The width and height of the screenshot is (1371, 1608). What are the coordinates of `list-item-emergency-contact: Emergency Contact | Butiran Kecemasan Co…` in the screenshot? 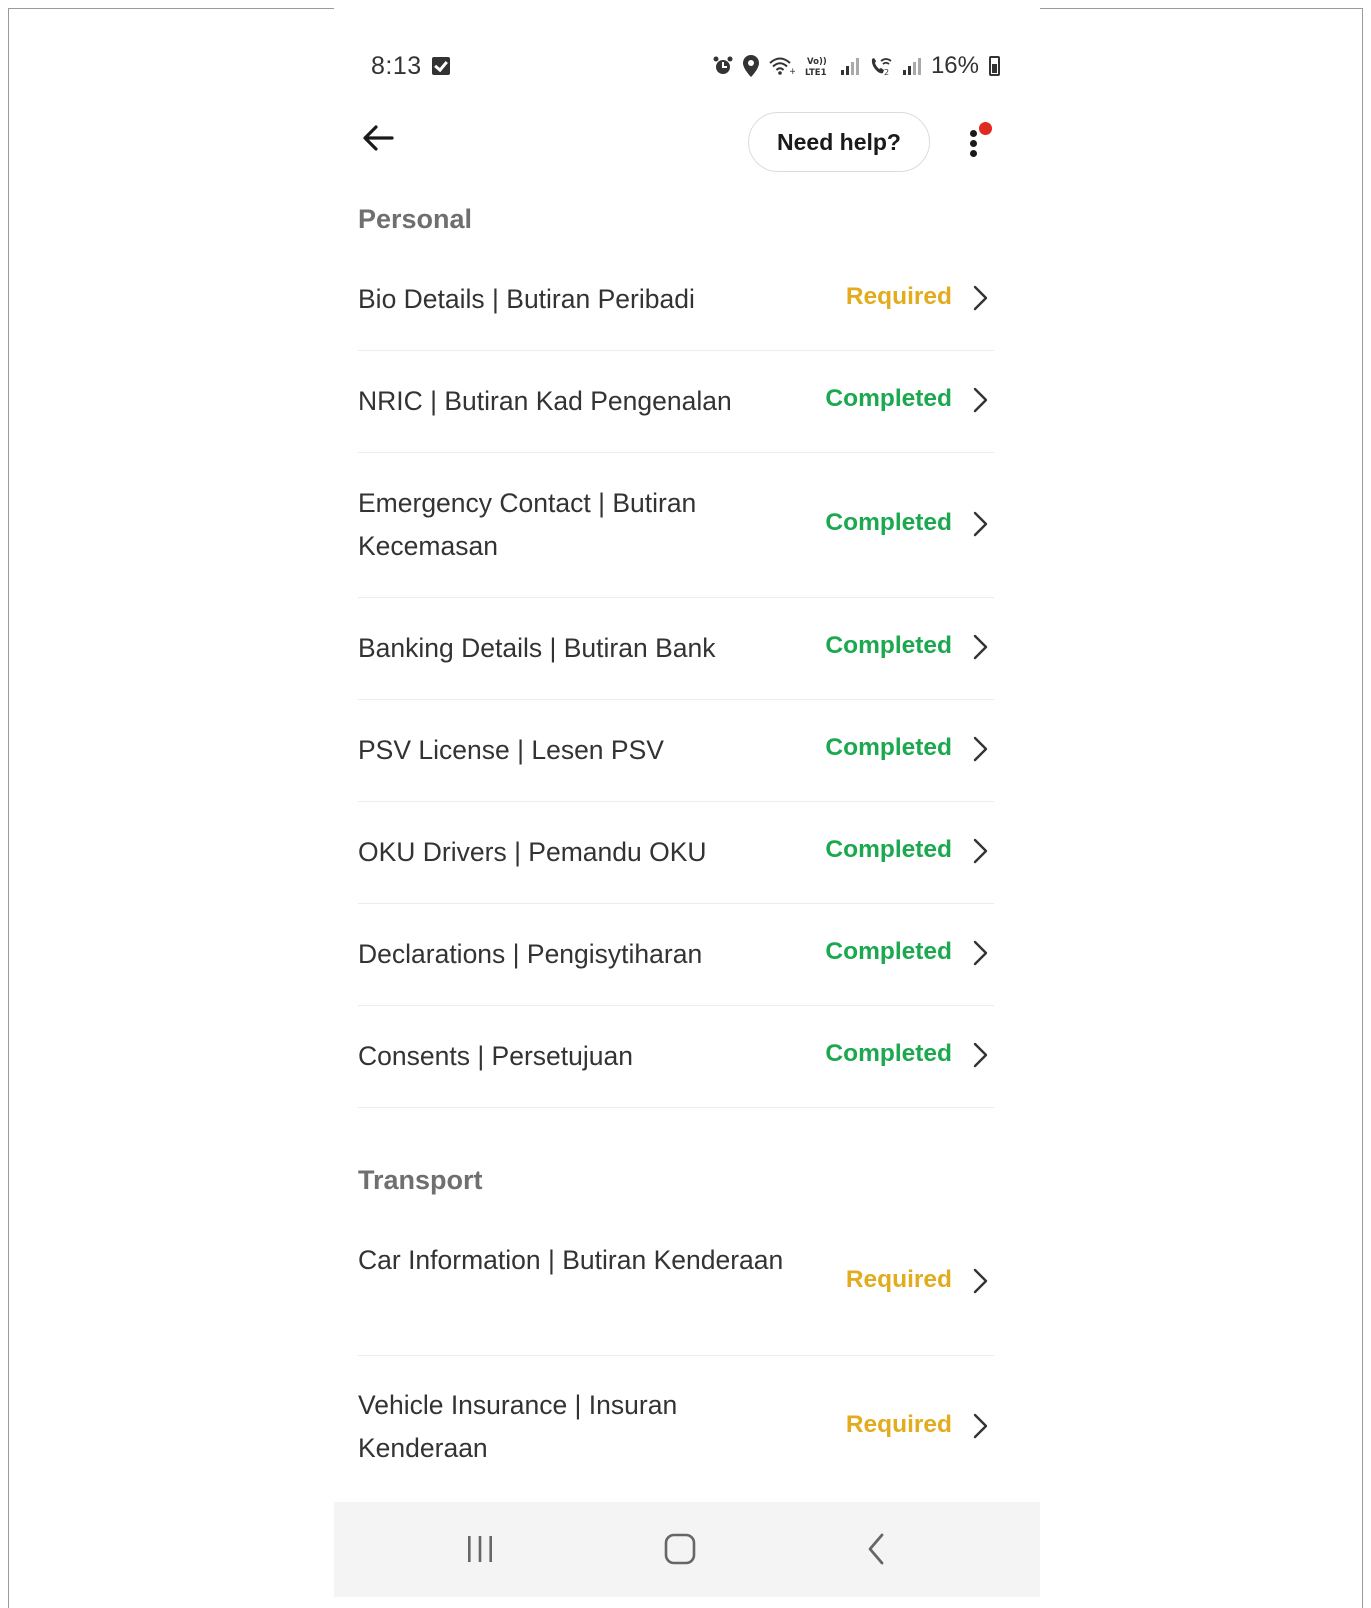 It's located at (676, 525).